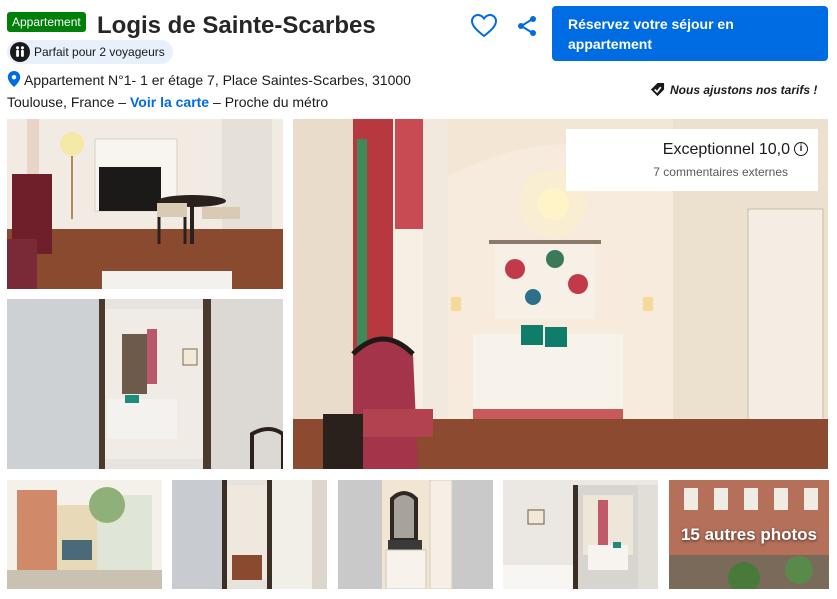  What do you see at coordinates (801, 149) in the screenshot?
I see `info-icon: i` at bounding box center [801, 149].